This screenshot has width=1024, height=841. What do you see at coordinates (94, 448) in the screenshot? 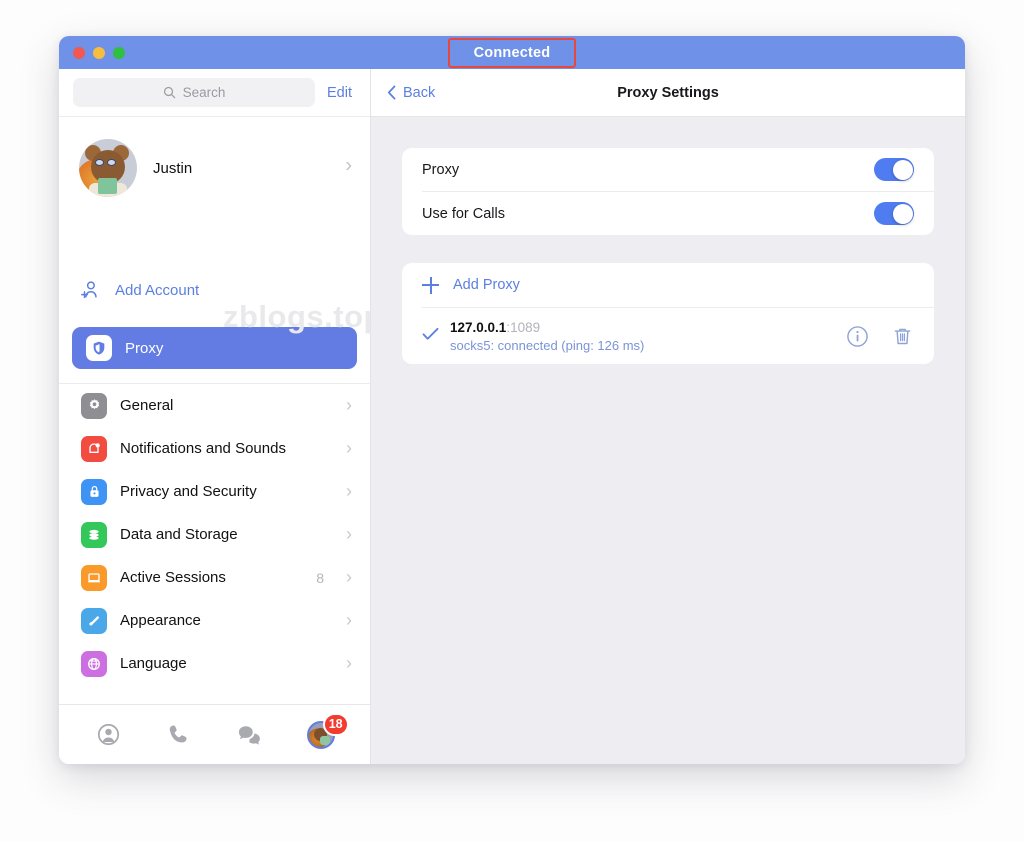
I see `bell-icon` at bounding box center [94, 448].